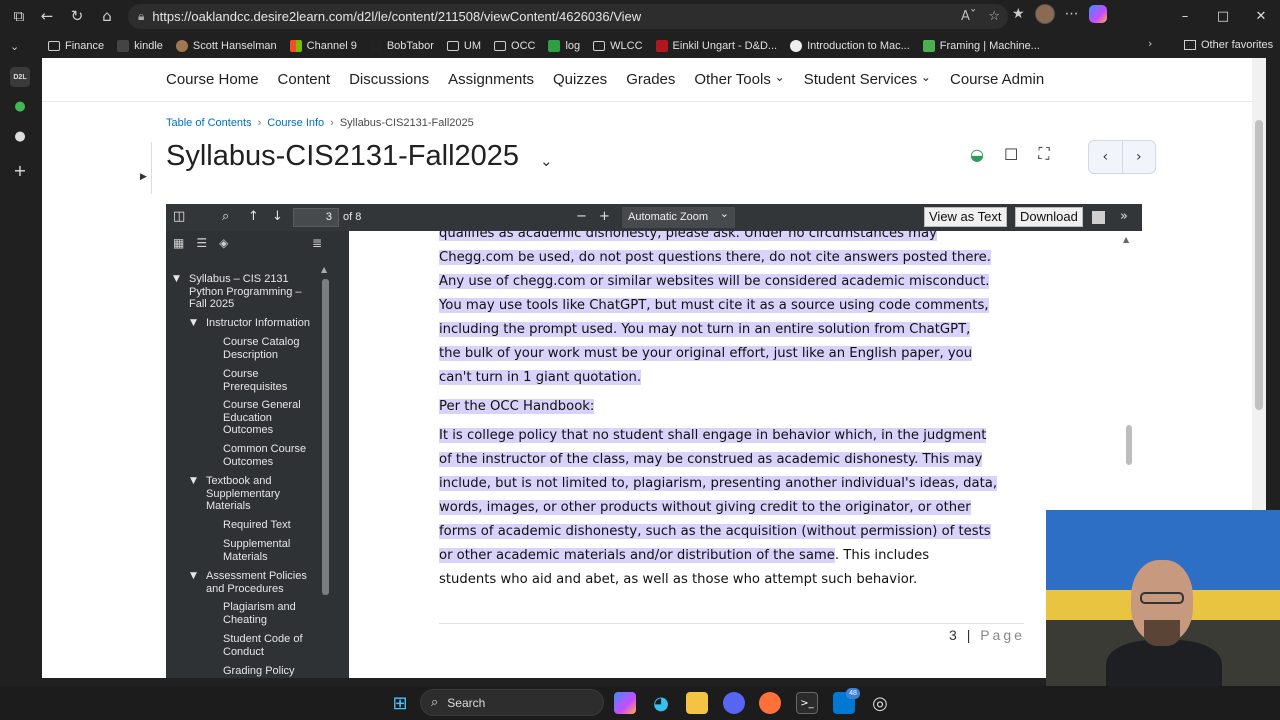  Describe the element at coordinates (20, 106) in the screenshot. I see `github-green-icon: ●` at that location.